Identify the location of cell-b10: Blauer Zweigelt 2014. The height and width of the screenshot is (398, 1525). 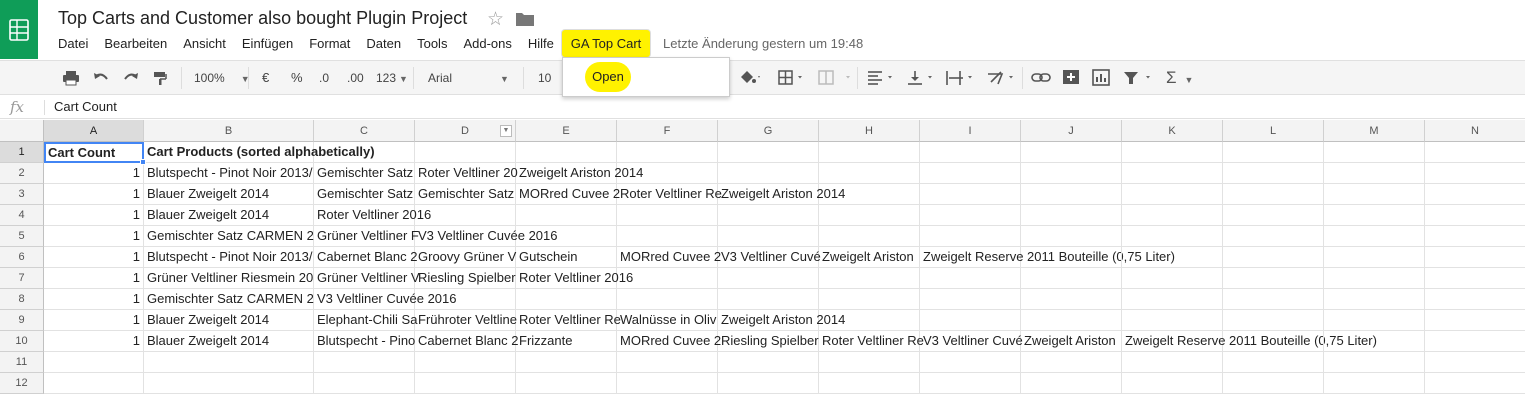
(229, 341).